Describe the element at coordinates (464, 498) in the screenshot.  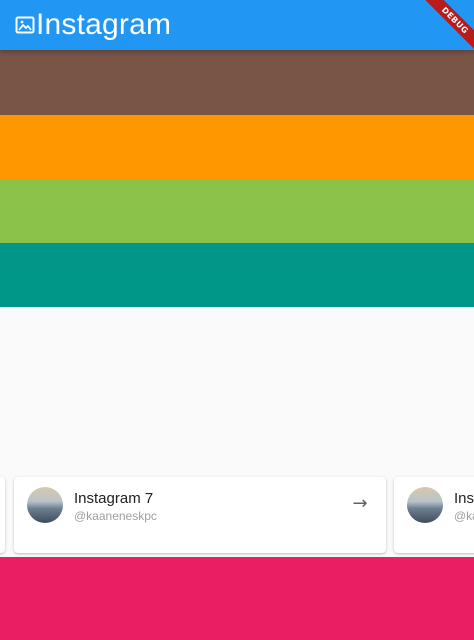
I see `card-title: Instagram 8` at that location.